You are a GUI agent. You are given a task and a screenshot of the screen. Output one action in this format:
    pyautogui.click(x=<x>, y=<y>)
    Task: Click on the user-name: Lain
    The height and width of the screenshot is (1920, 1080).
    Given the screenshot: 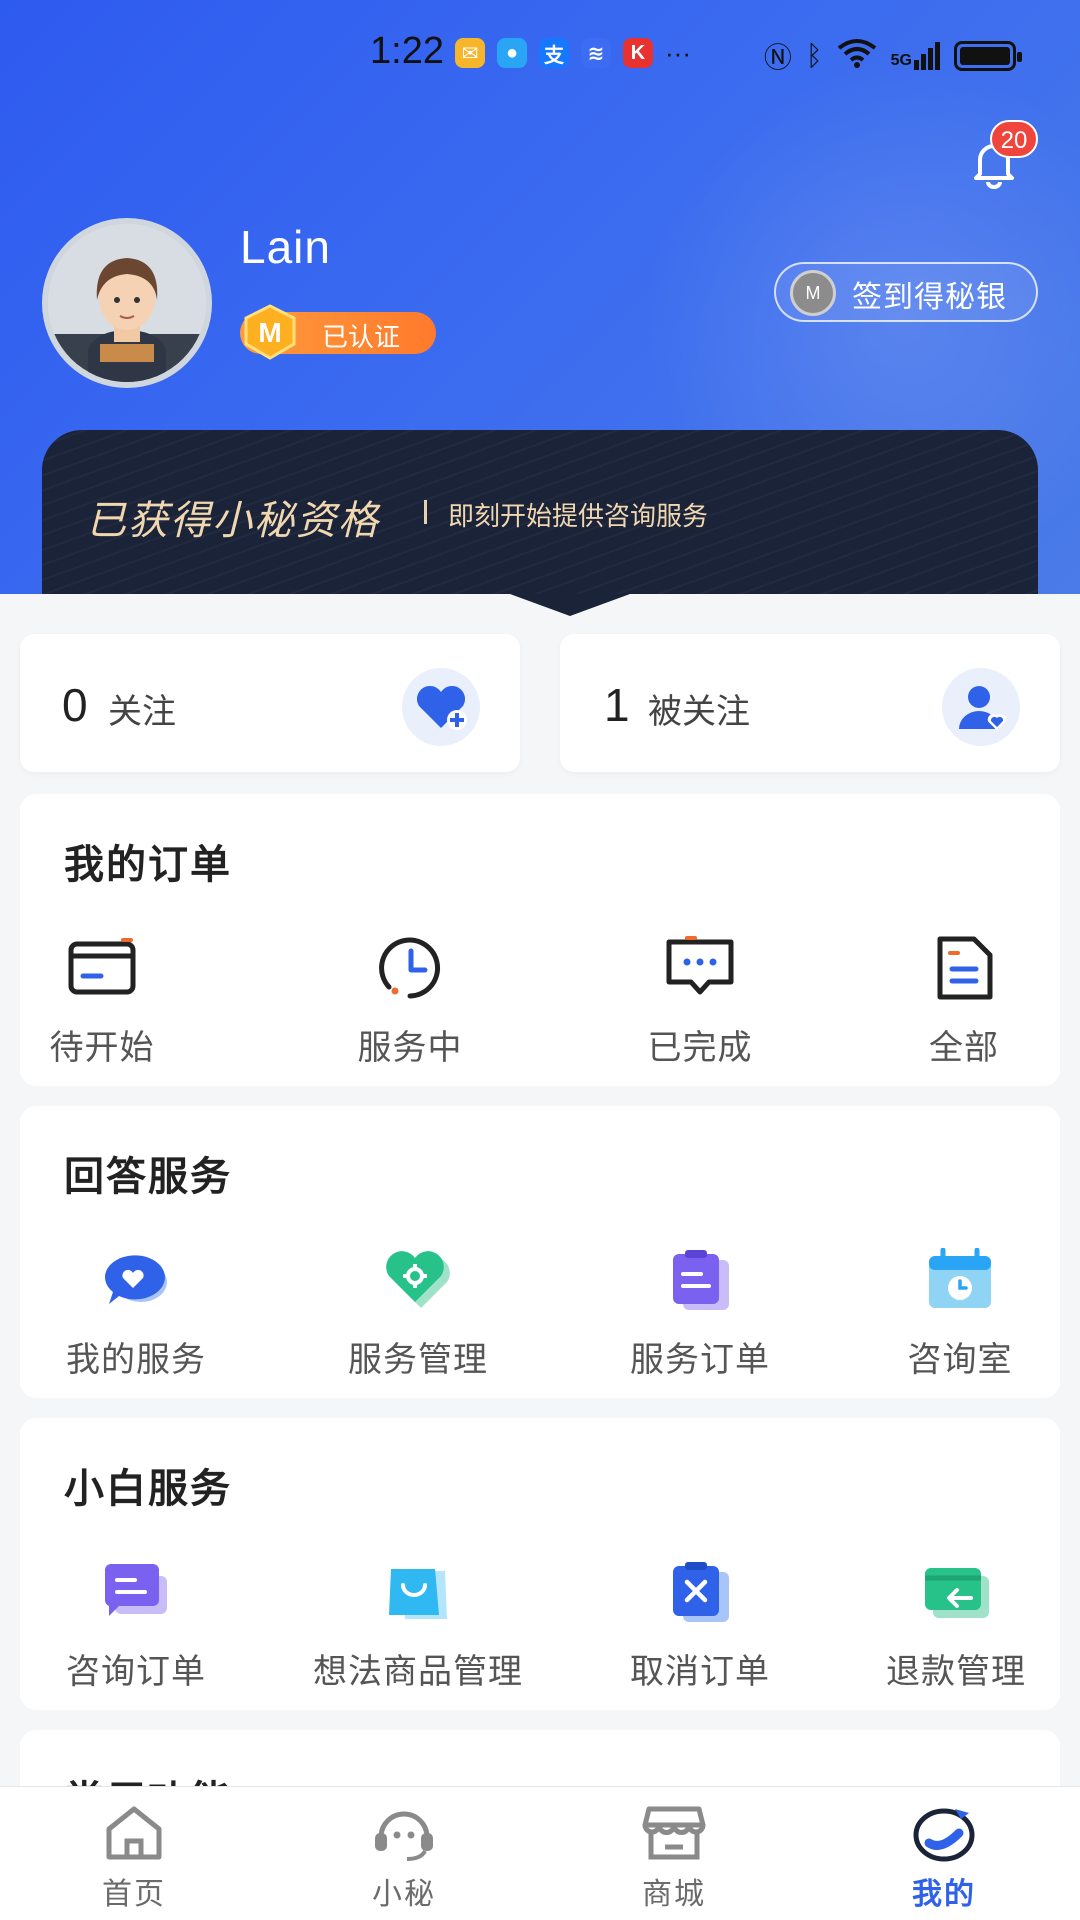 What is the action you would take?
    pyautogui.click(x=285, y=247)
    